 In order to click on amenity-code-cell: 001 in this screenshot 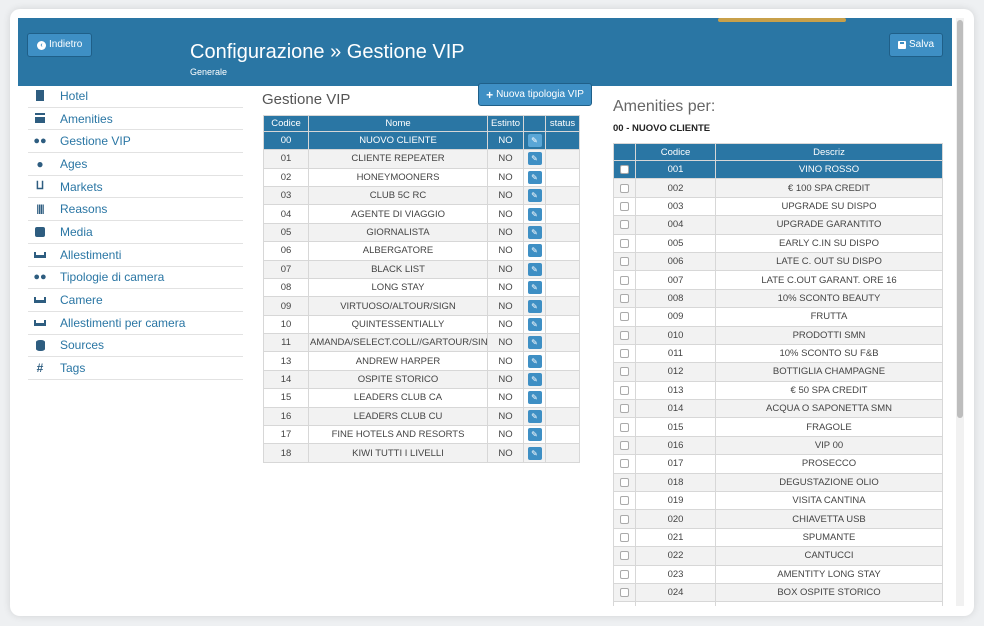, I will do `click(675, 169)`.